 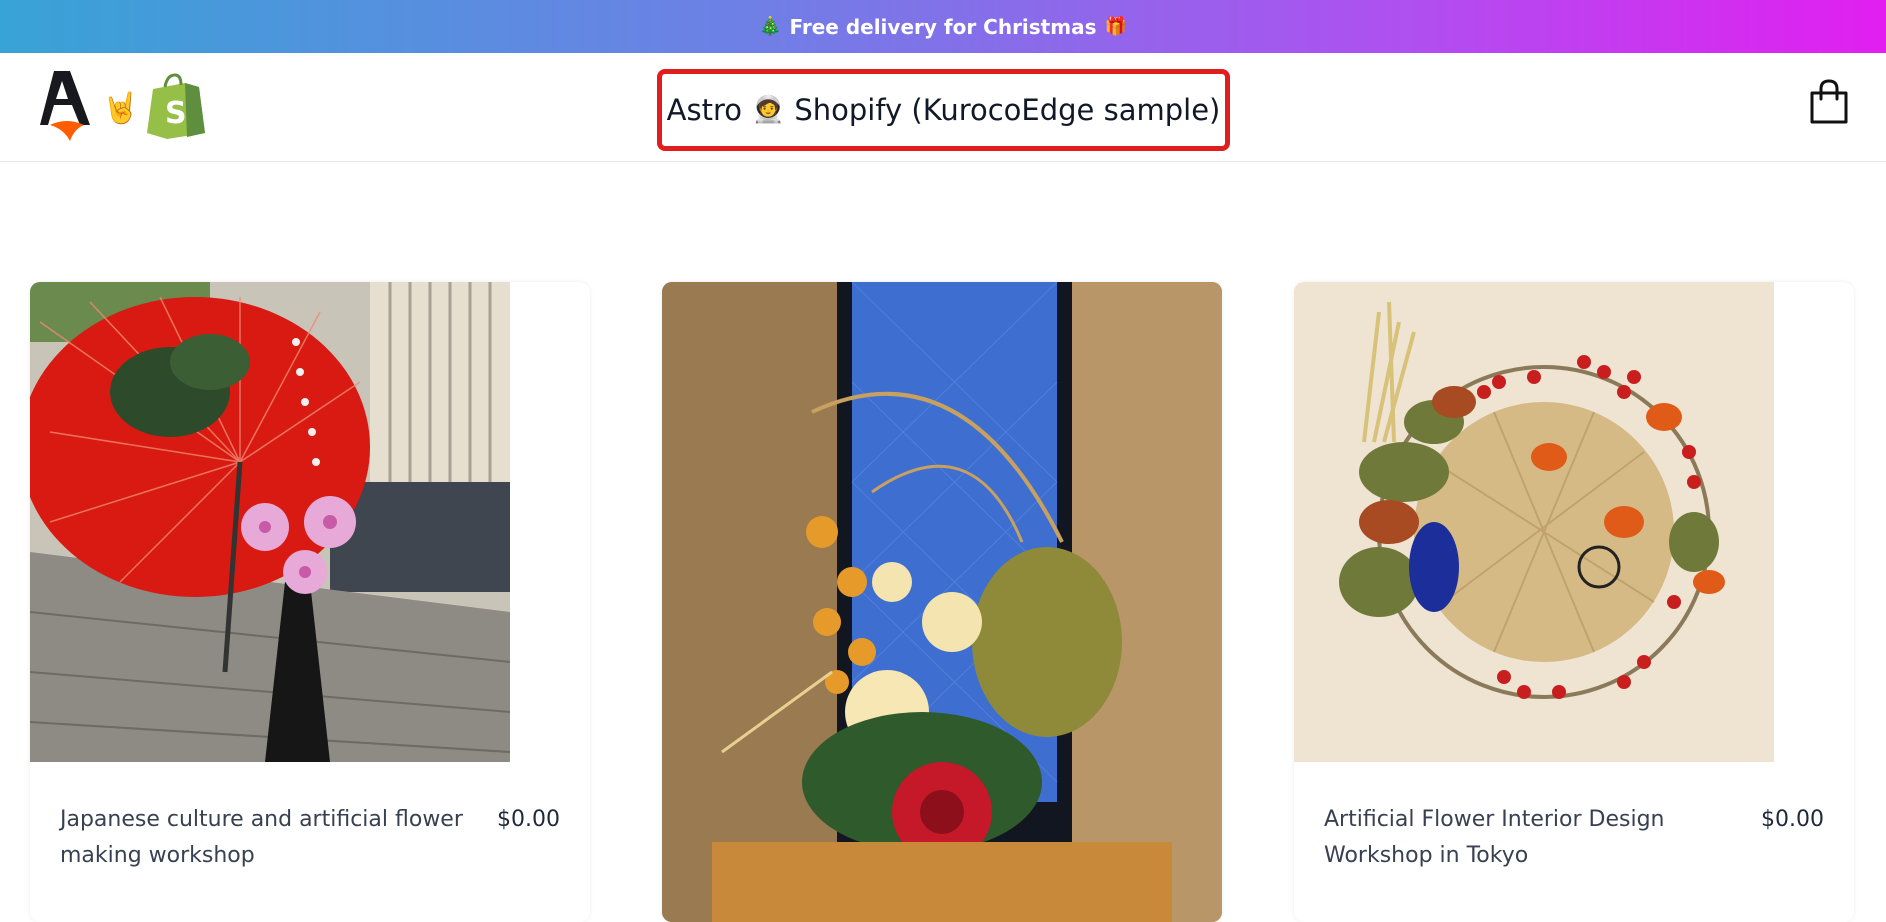 I want to click on rock-hand-emoji: 🤘, so click(x=121, y=108).